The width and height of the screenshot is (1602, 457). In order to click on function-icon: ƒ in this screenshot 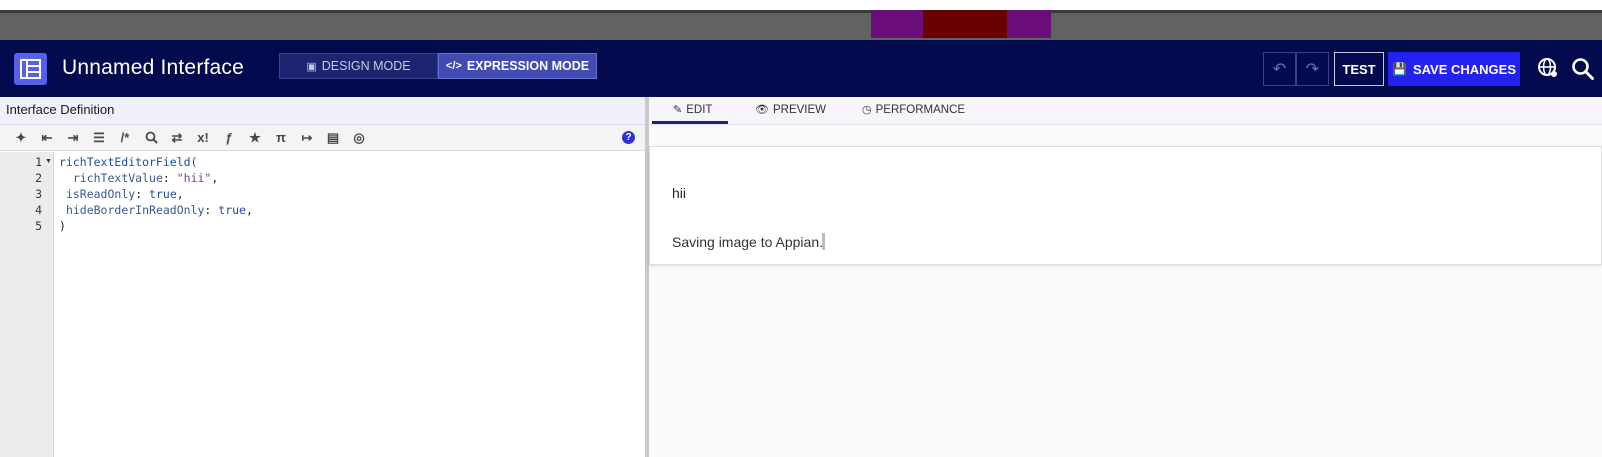, I will do `click(229, 138)`.